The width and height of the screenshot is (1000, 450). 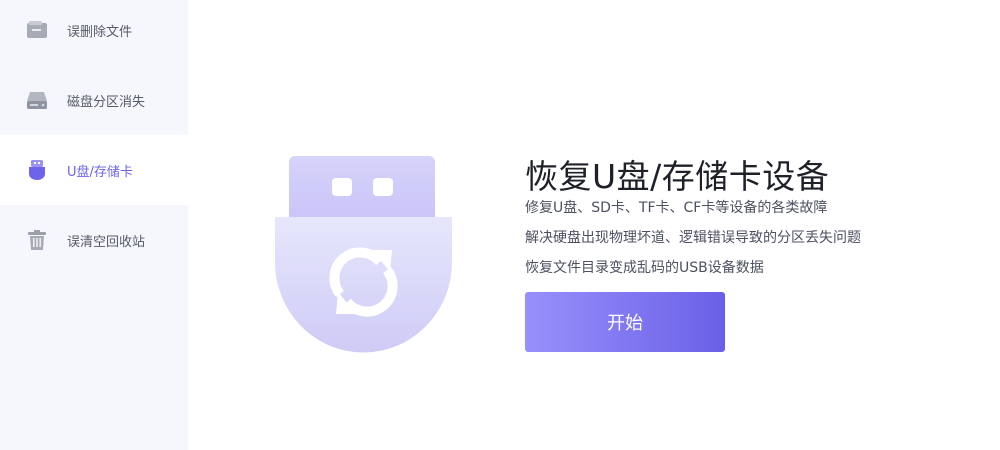 What do you see at coordinates (106, 102) in the screenshot?
I see `sidebar-item-label: 磁盘分区消失` at bounding box center [106, 102].